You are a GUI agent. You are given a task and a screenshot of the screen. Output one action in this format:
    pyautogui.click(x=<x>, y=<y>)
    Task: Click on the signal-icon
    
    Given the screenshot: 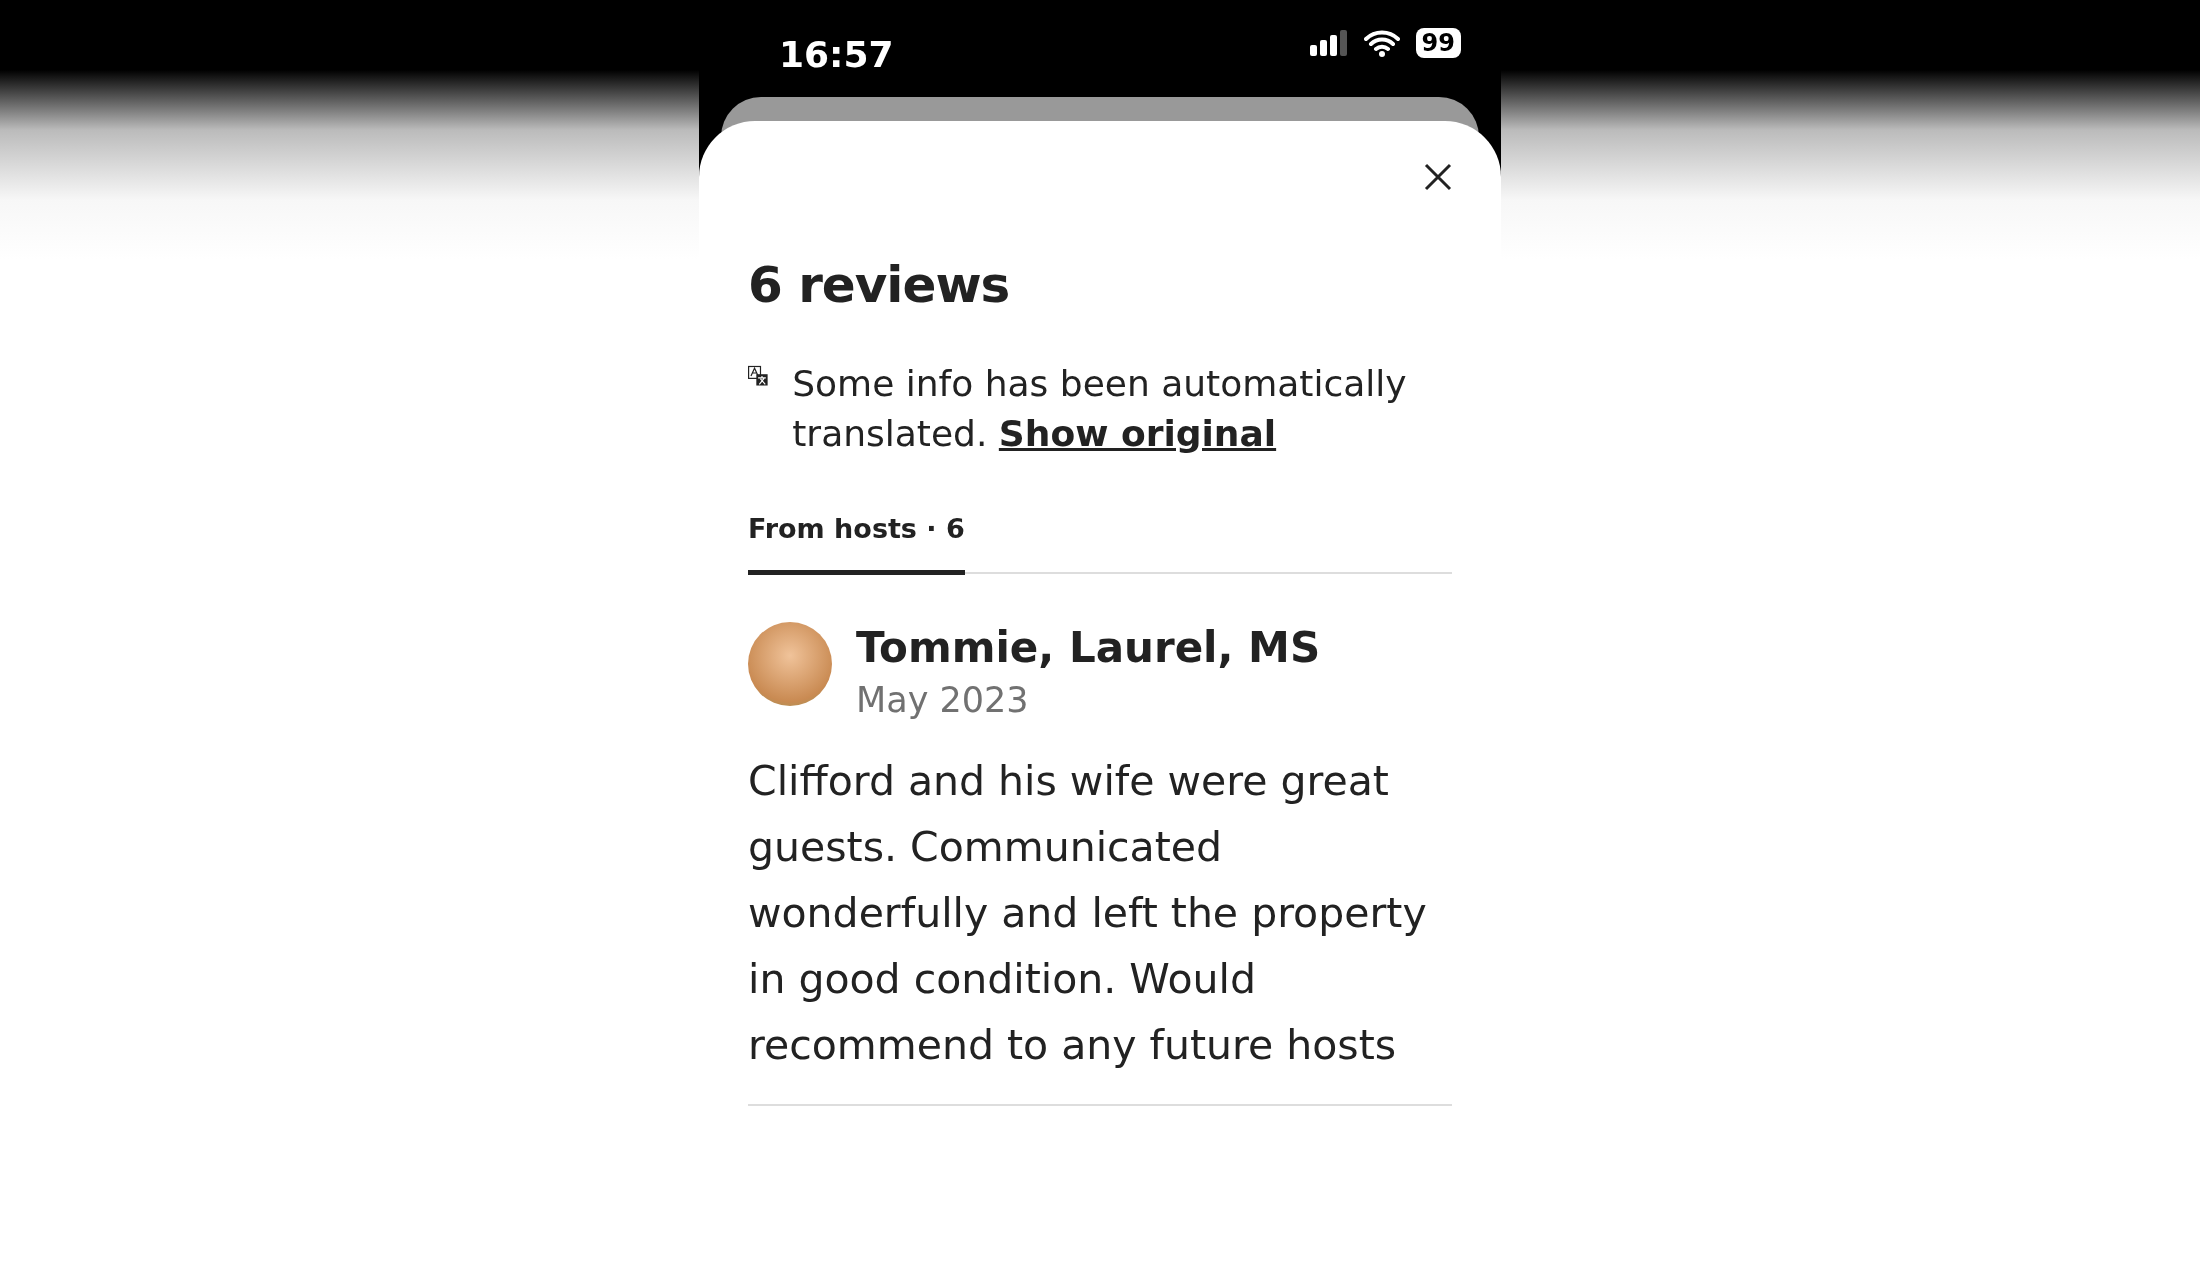 What is the action you would take?
    pyautogui.click(x=1328, y=43)
    